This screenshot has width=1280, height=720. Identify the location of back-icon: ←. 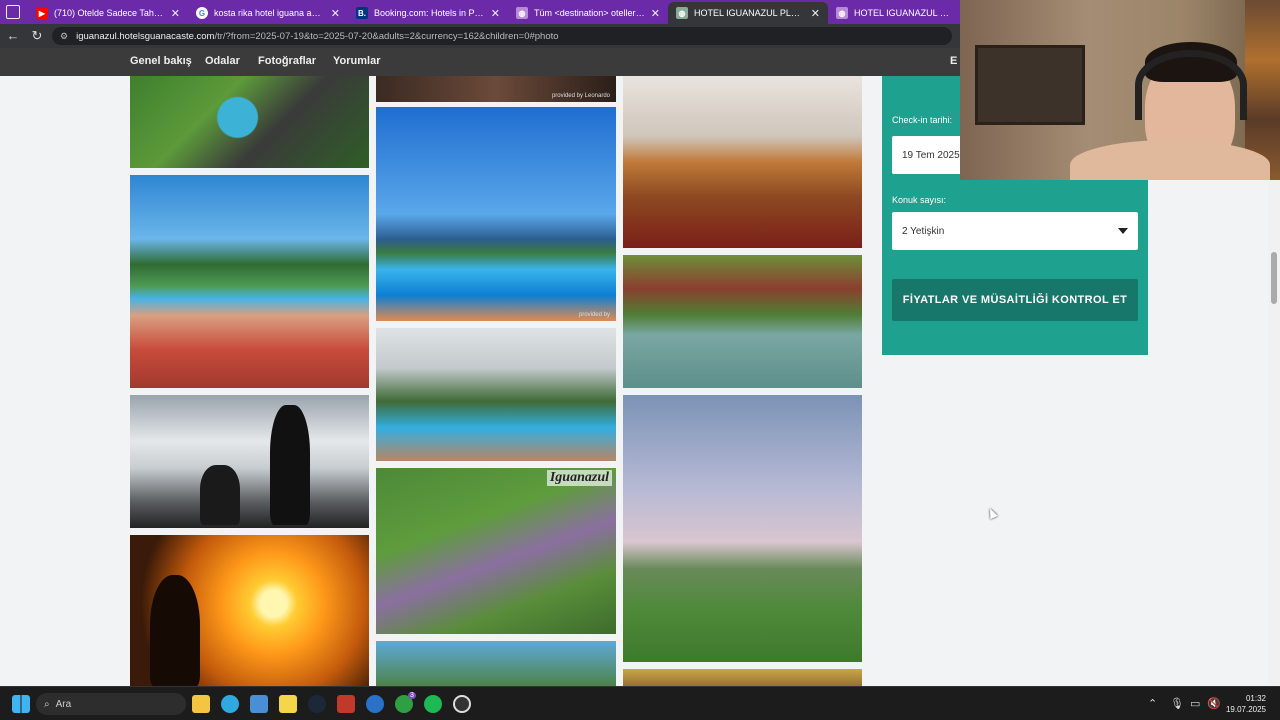
(13, 36).